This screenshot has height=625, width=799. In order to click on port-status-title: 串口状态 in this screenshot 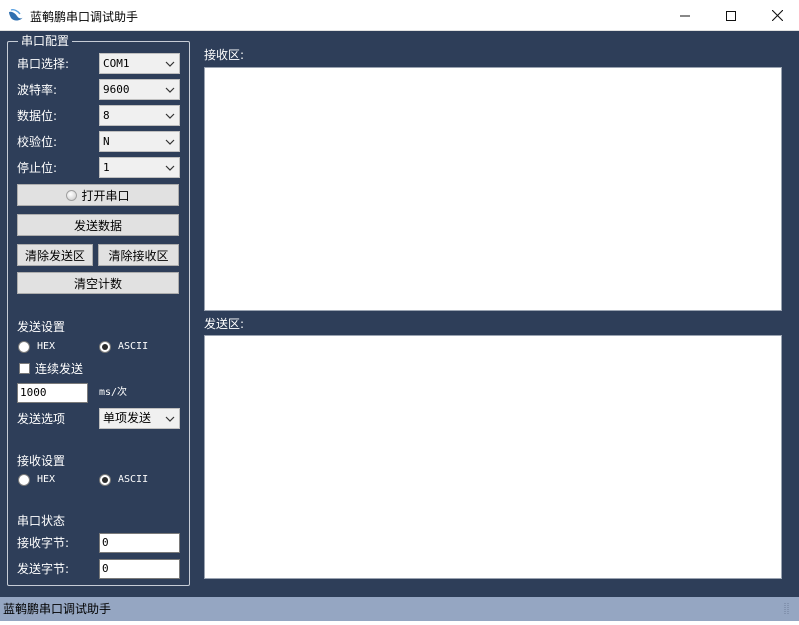, I will do `click(41, 521)`.